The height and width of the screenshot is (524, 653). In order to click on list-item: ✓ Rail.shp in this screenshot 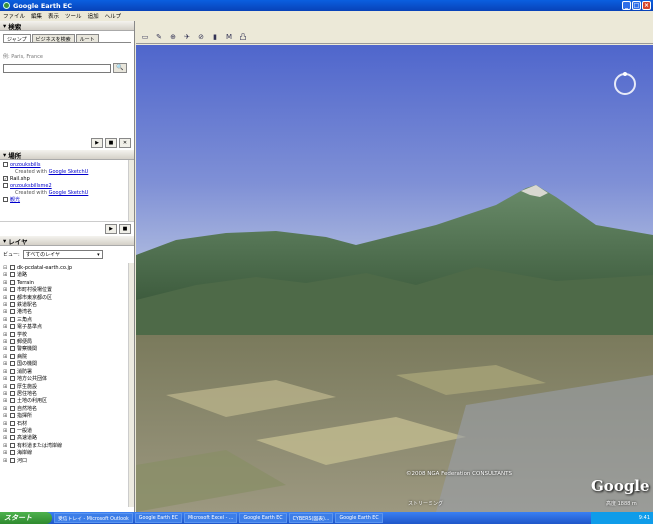, I will do `click(67, 179)`.